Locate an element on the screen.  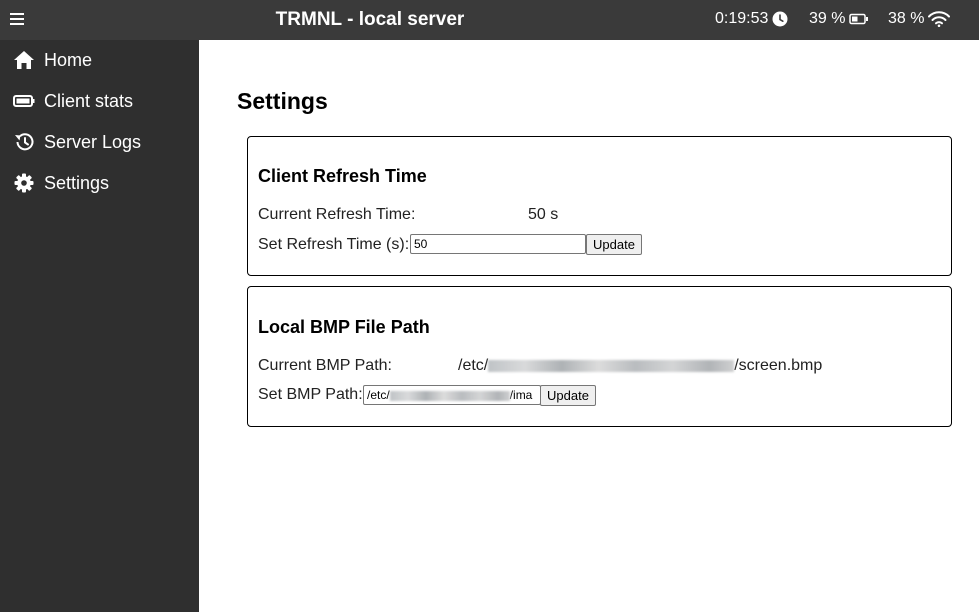
set-bmp-label: Set BMP Path: is located at coordinates (310, 394).